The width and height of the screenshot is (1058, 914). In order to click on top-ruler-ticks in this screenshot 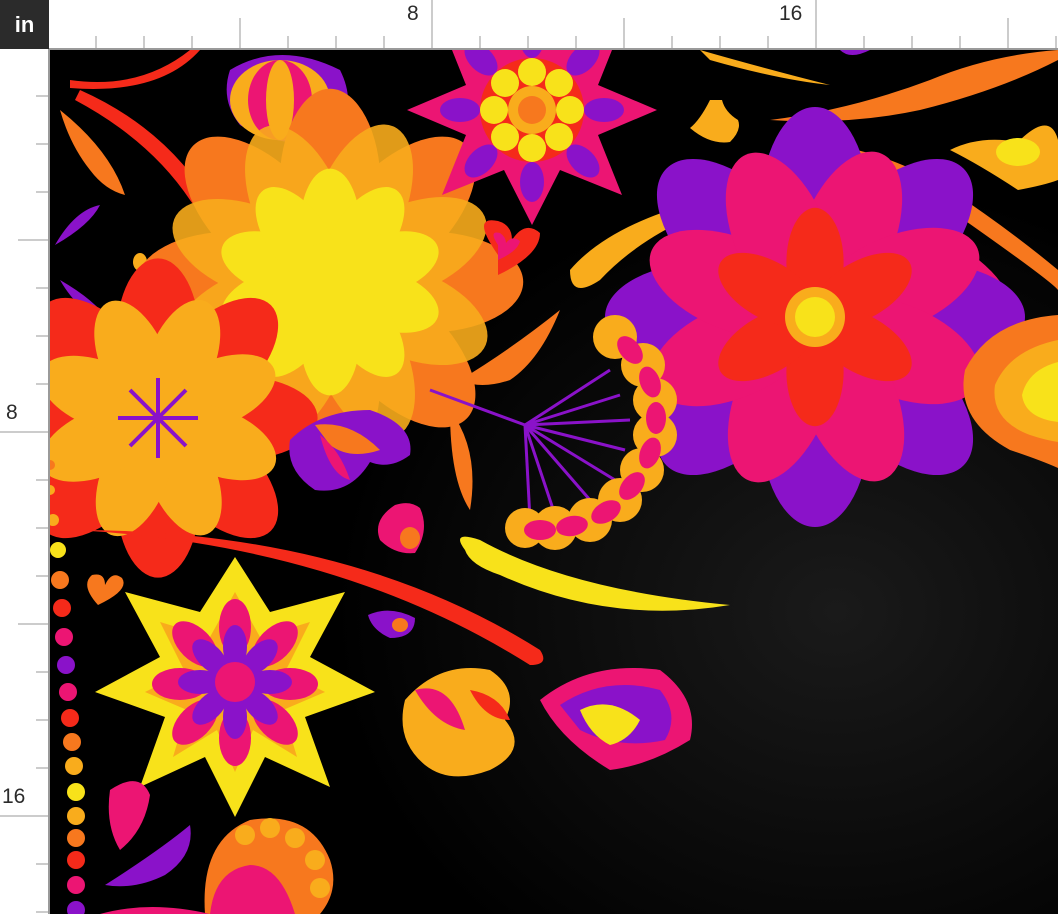, I will do `click(576, 24)`.